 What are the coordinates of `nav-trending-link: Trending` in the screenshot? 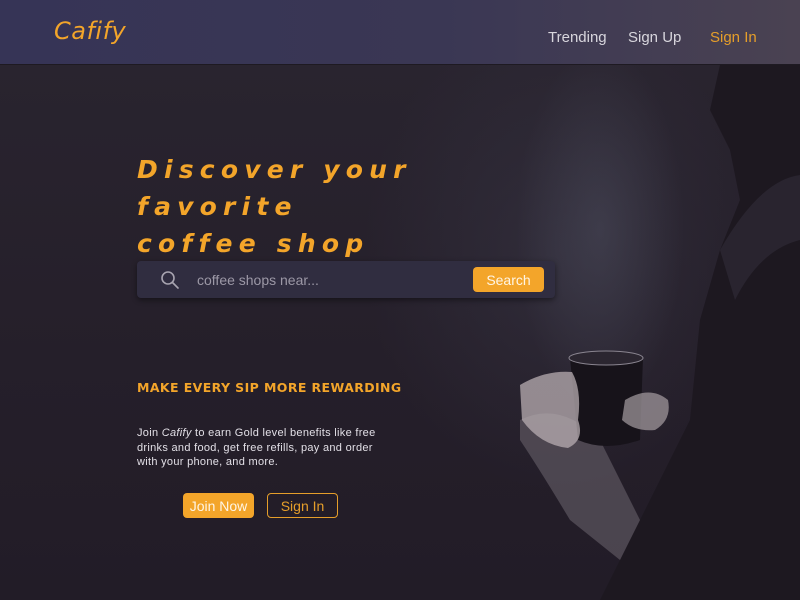 It's located at (577, 37).